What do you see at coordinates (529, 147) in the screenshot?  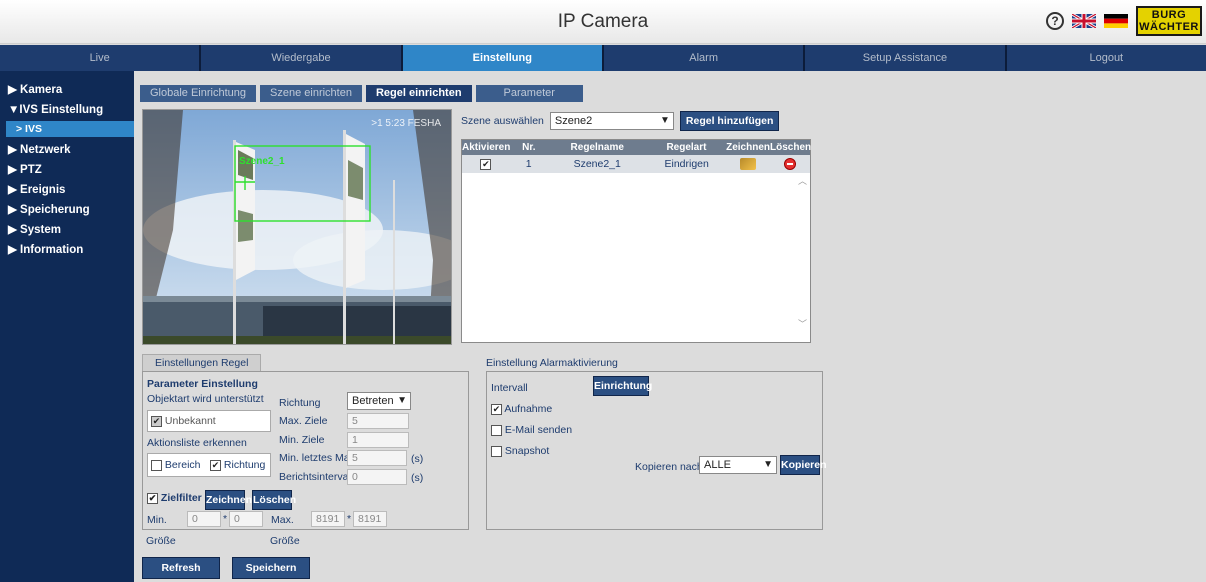 I see `col-nr: Nr.` at bounding box center [529, 147].